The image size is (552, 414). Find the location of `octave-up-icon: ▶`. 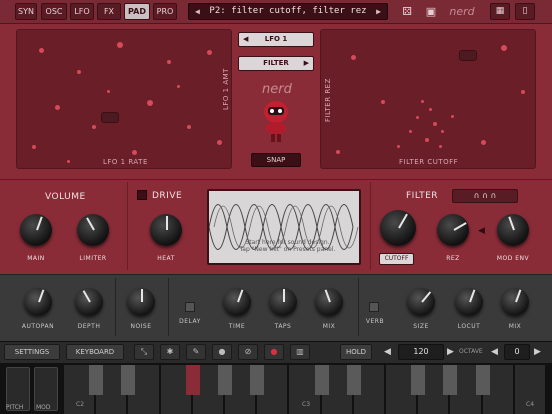

octave-up-icon: ▶ is located at coordinates (537, 352).